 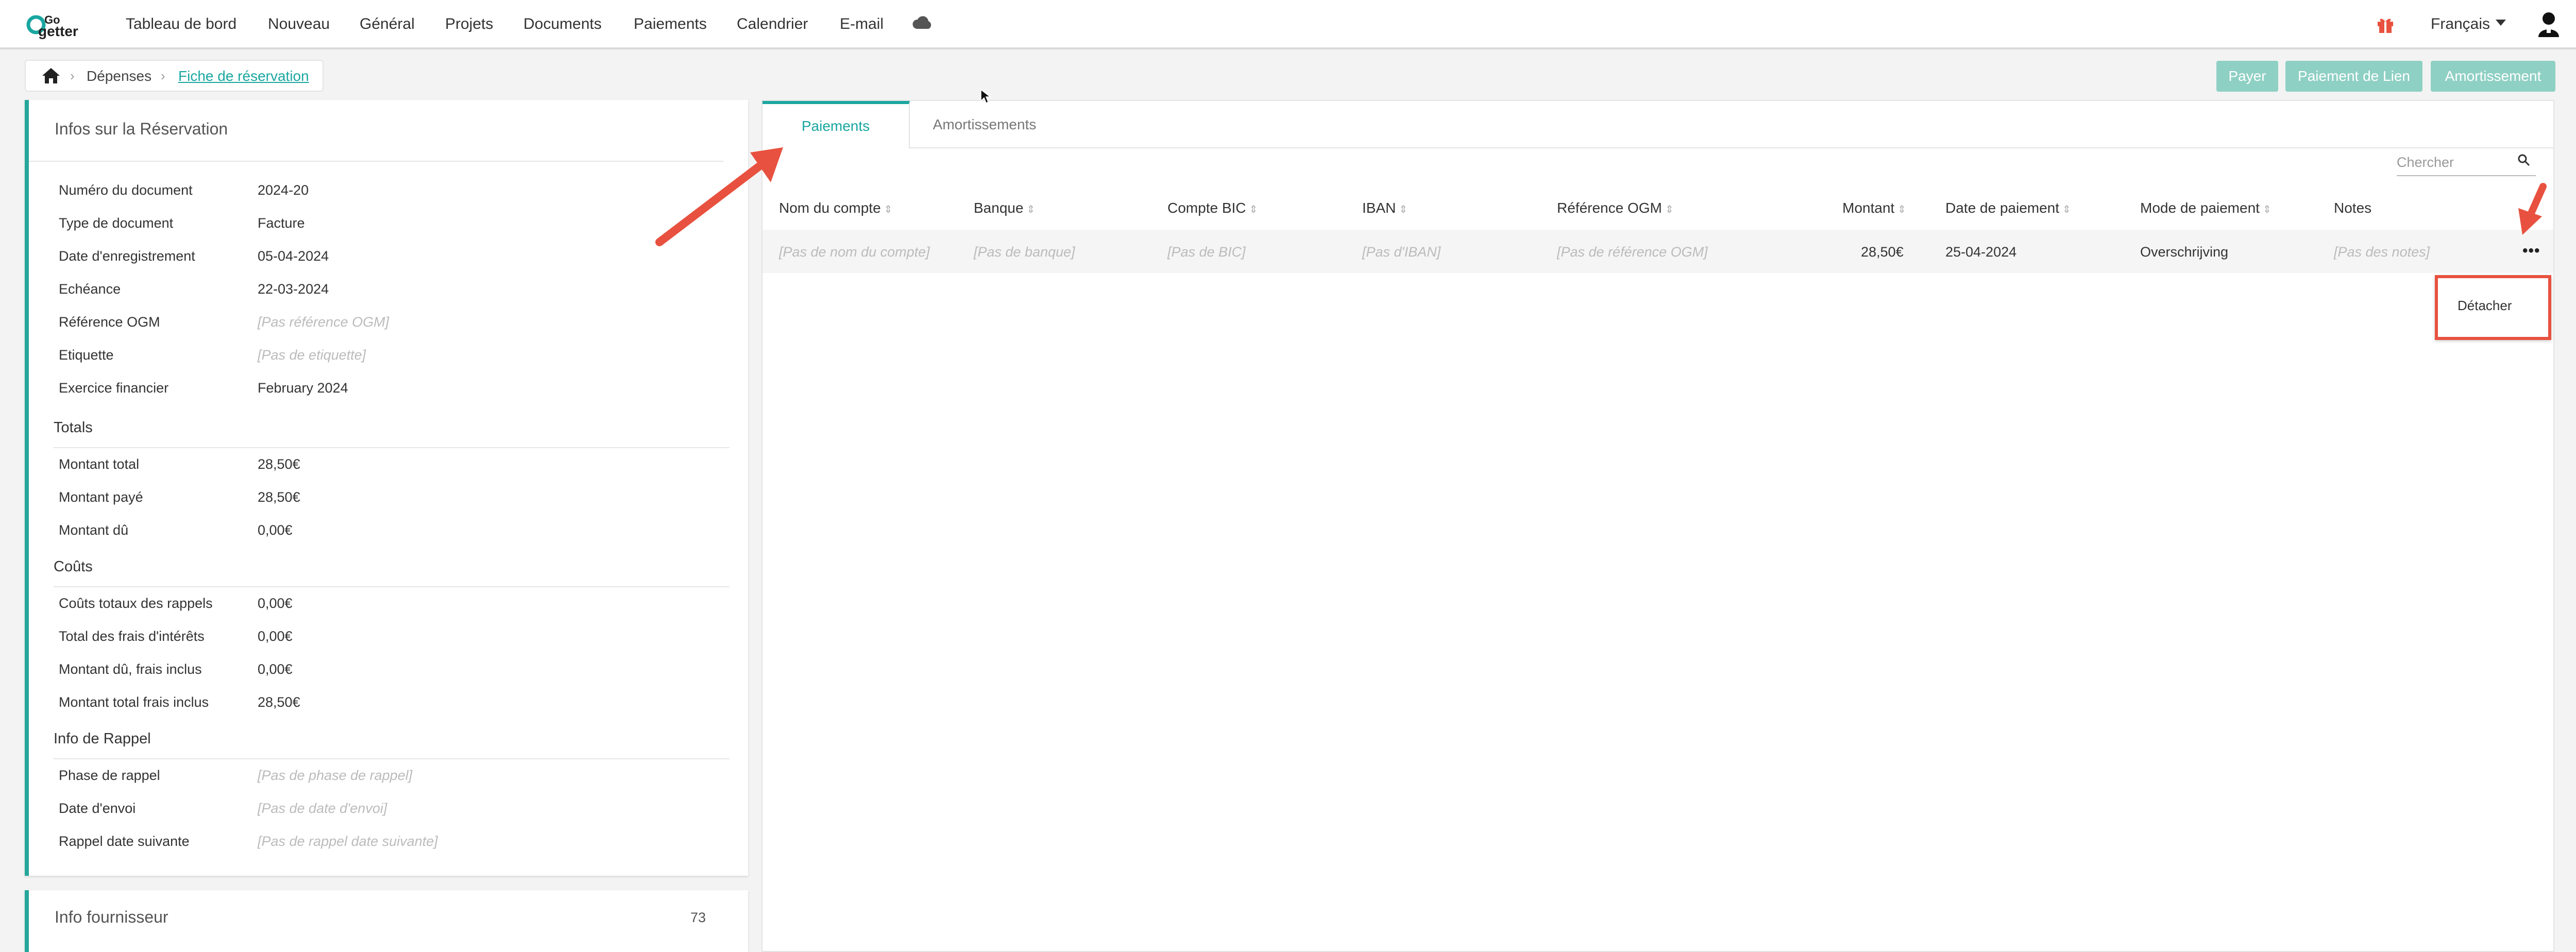 What do you see at coordinates (562, 24) in the screenshot?
I see `nav-documents: Documents` at bounding box center [562, 24].